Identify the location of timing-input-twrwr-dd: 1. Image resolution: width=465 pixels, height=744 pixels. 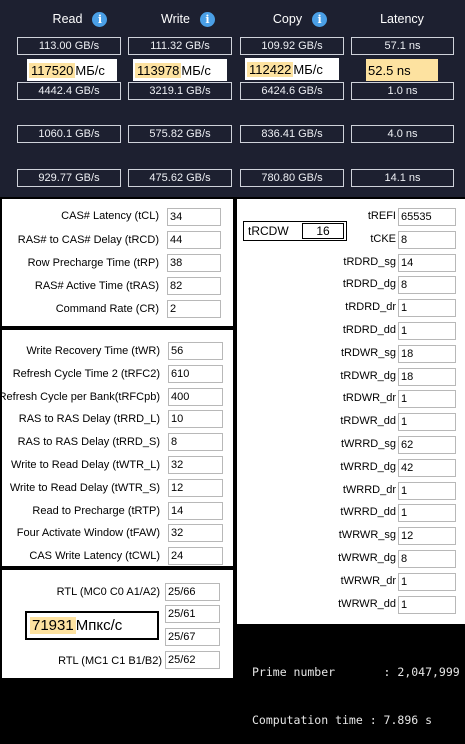
(427, 605).